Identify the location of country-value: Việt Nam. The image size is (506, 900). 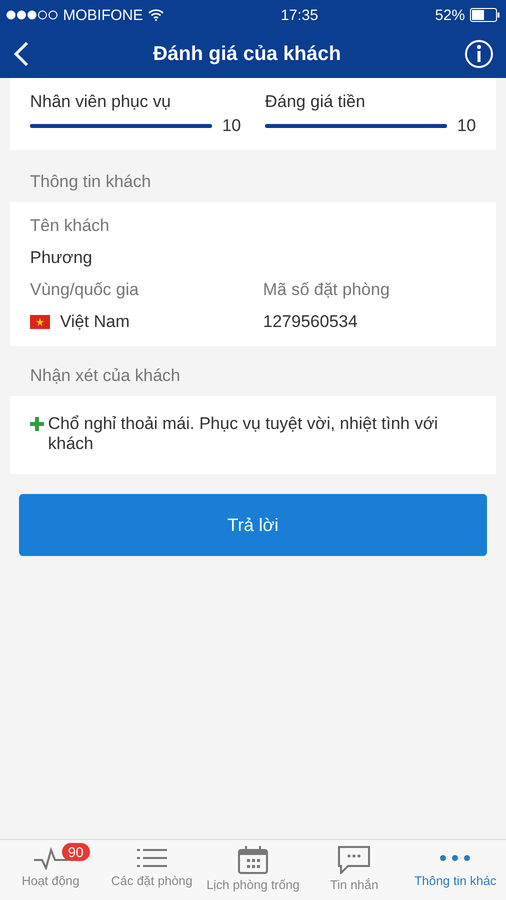
(95, 322).